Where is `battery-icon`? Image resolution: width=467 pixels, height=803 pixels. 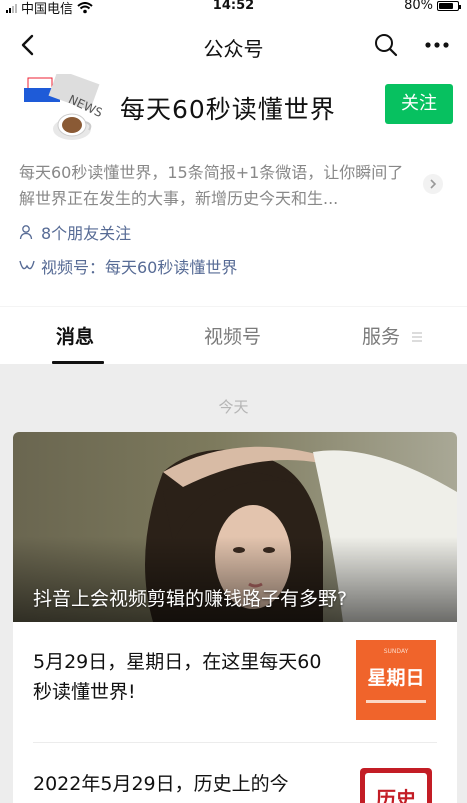
battery-icon is located at coordinates (449, 5).